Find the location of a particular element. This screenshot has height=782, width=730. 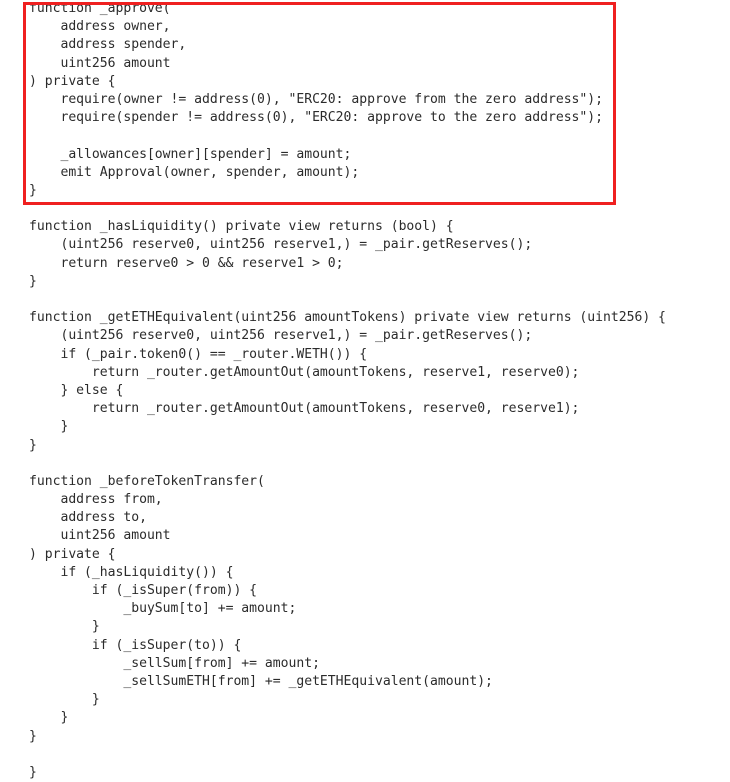

code-line: function _beforeTokenTransfer( is located at coordinates (147, 481).